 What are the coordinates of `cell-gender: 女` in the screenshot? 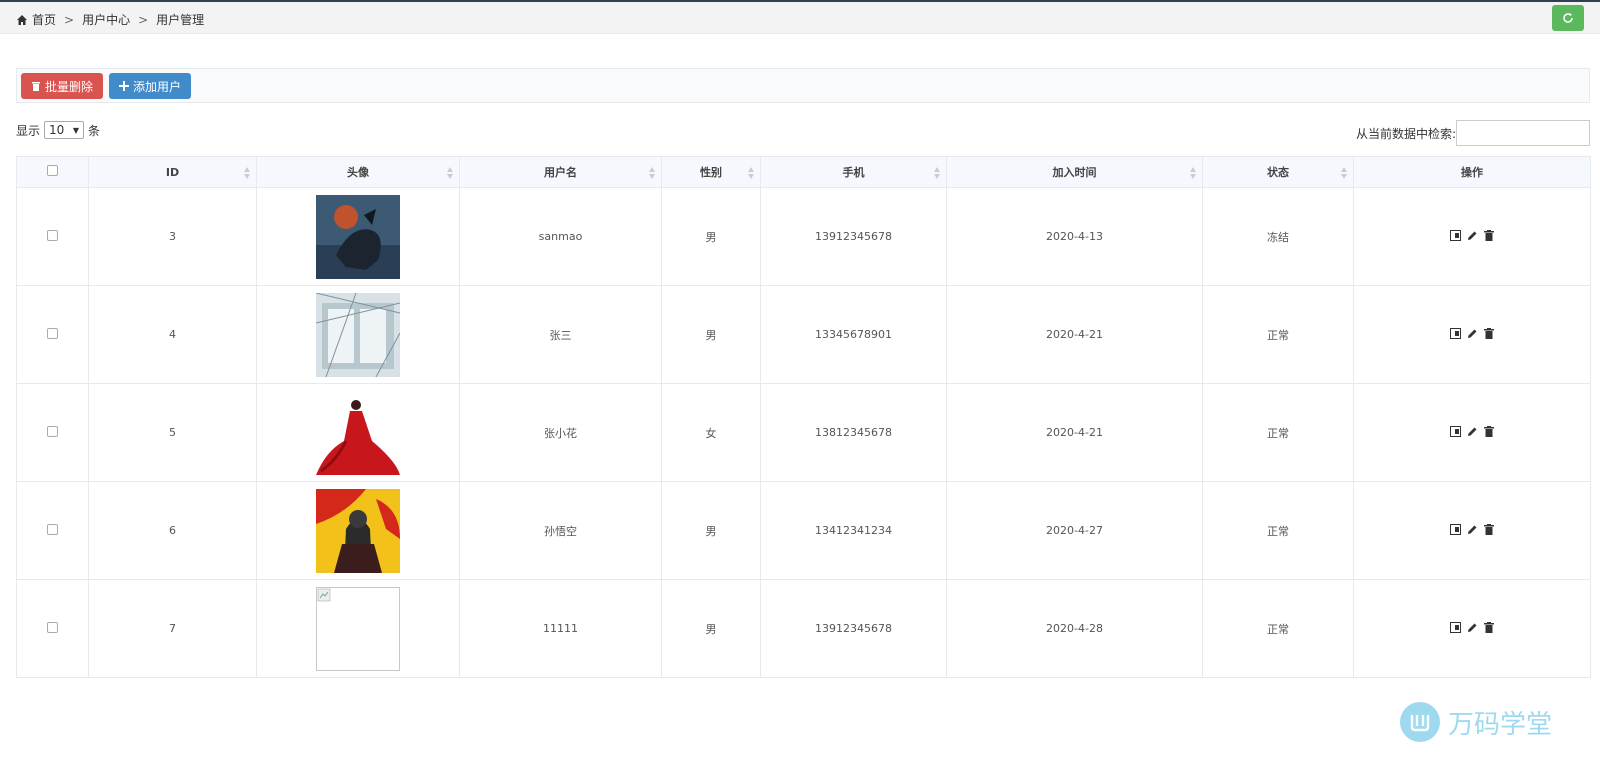 It's located at (711, 432).